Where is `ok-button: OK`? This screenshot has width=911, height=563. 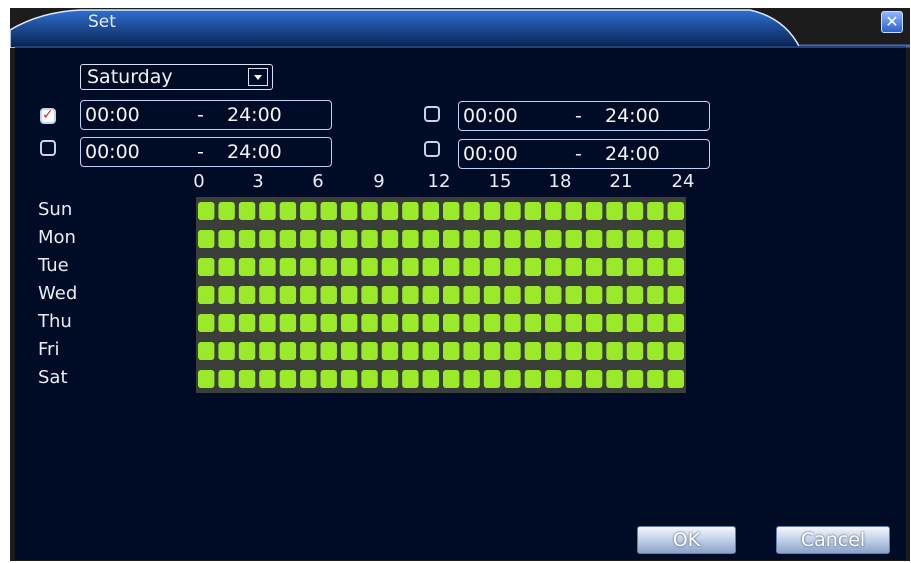 ok-button: OK is located at coordinates (686, 540).